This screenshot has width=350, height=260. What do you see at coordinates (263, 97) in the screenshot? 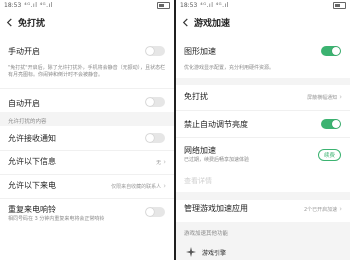
I see `dnd-row: 免打扰 屏蔽横幅通知 ›` at bounding box center [263, 97].